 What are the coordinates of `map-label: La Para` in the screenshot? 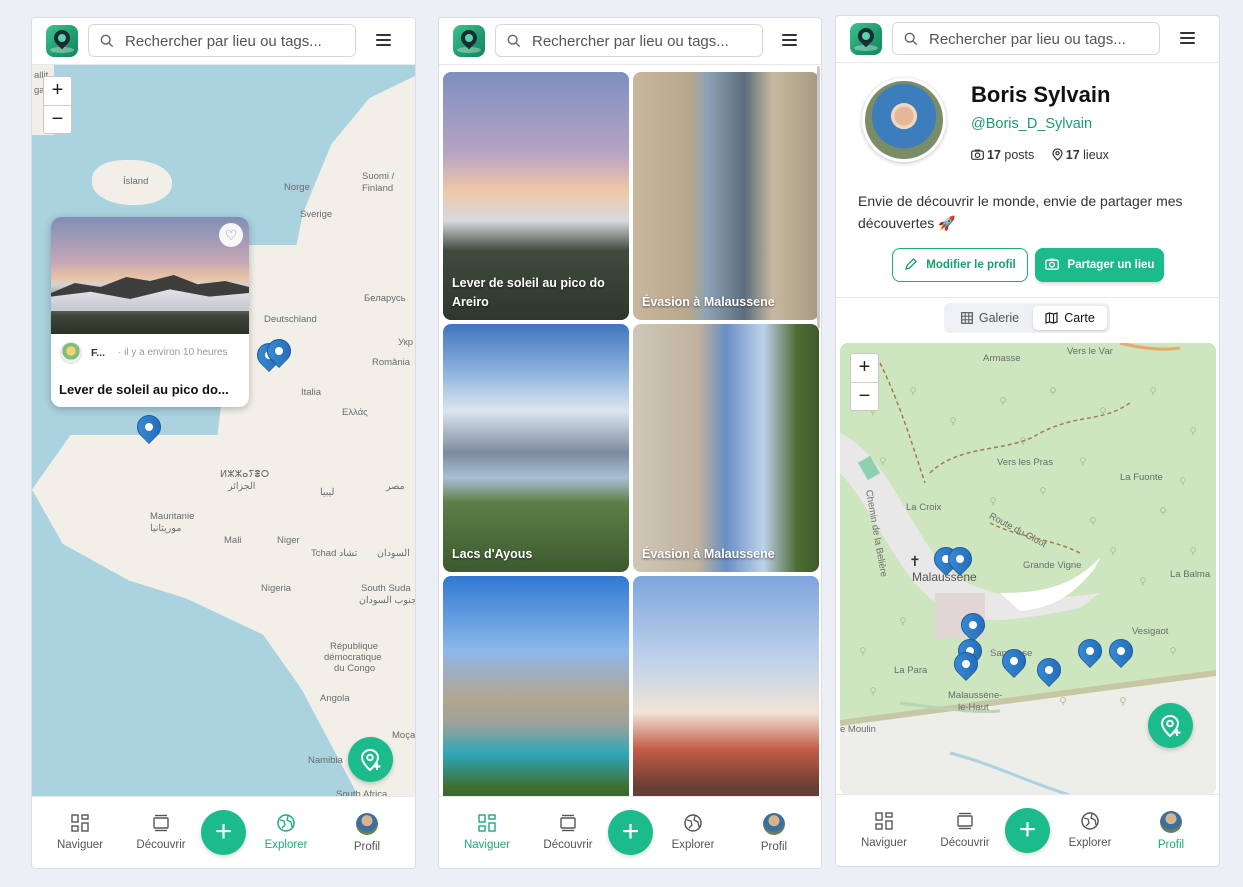 It's located at (911, 670).